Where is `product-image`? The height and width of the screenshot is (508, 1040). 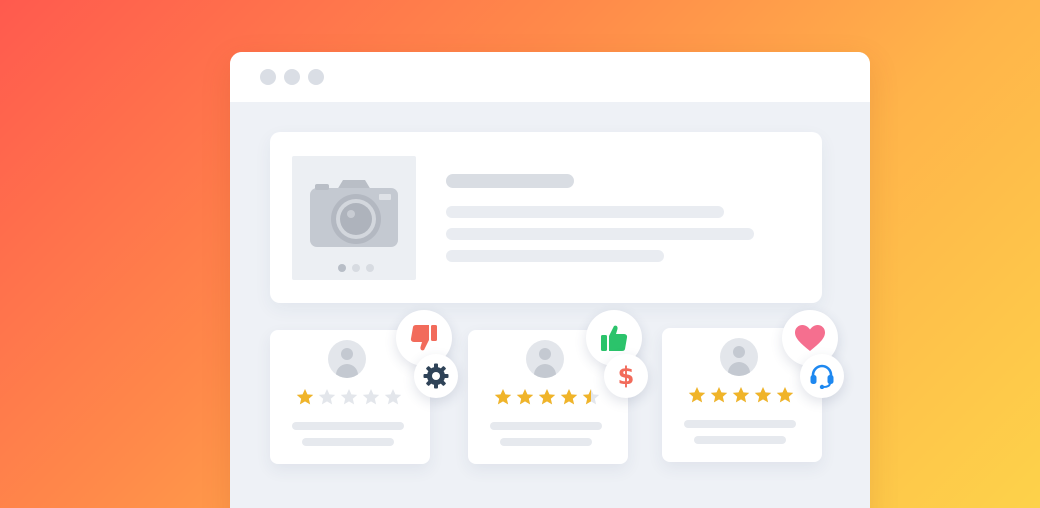 product-image is located at coordinates (354, 218).